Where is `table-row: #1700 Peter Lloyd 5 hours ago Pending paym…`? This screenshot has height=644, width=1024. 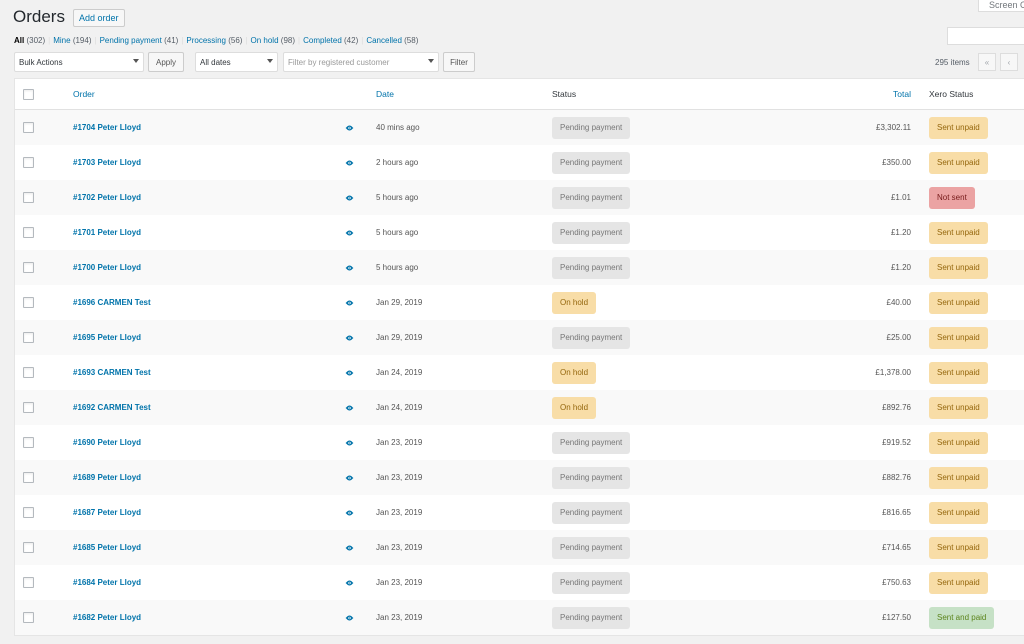 table-row: #1700 Peter Lloyd 5 hours ago Pending paym… is located at coordinates (519, 267).